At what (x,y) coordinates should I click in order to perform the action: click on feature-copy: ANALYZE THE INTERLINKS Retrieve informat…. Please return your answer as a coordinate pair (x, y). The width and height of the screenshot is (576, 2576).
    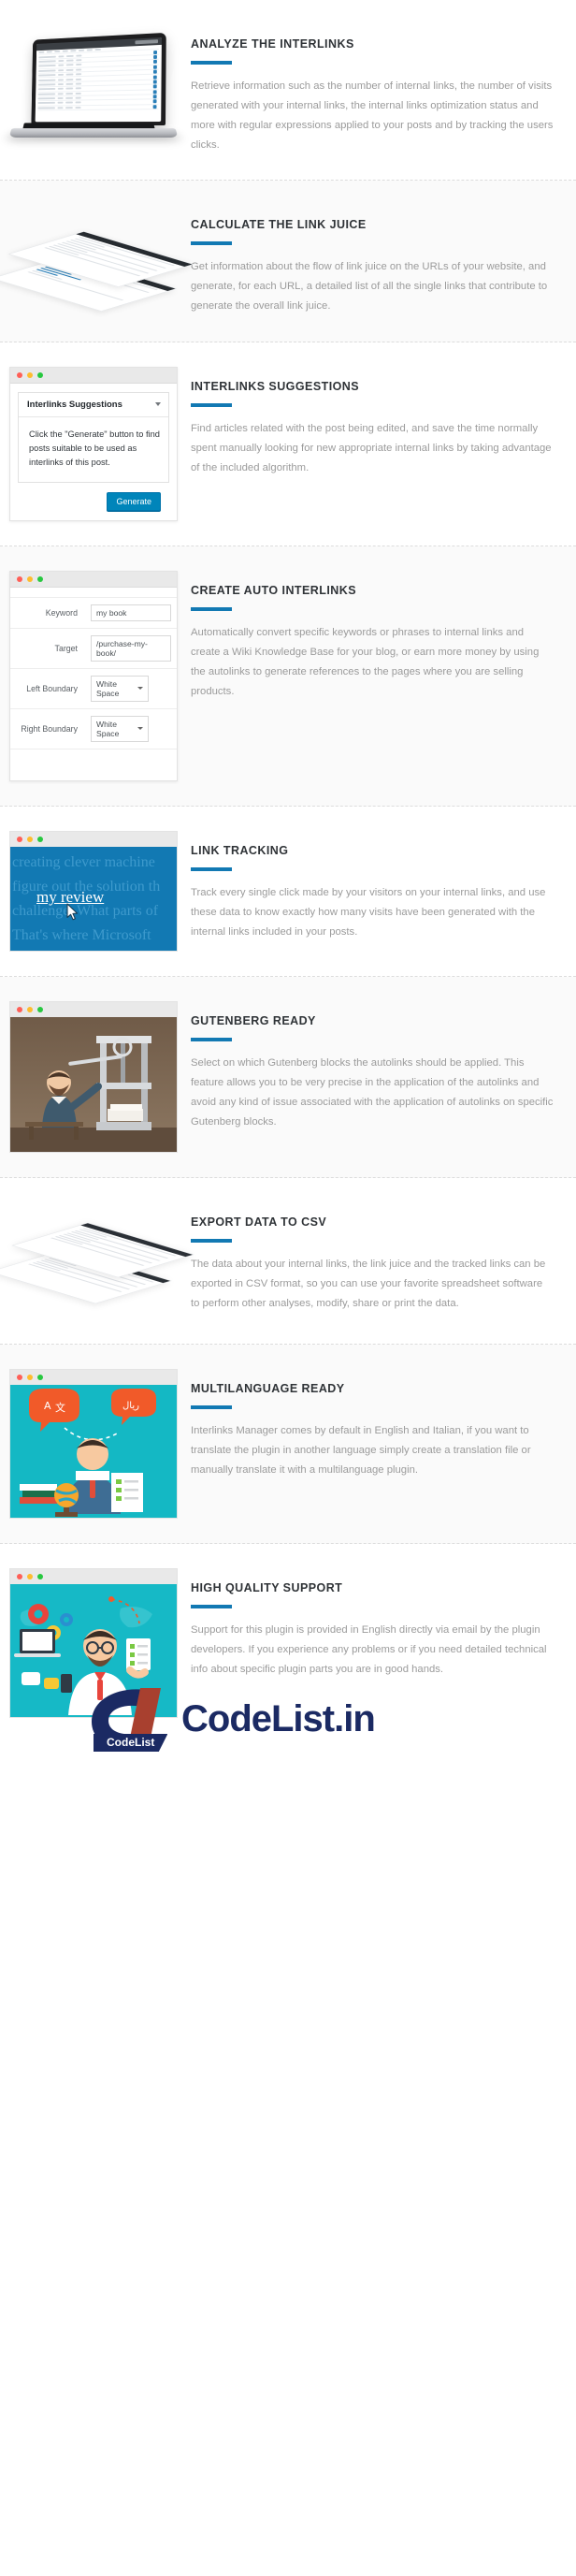
    Looking at the image, I should click on (375, 89).